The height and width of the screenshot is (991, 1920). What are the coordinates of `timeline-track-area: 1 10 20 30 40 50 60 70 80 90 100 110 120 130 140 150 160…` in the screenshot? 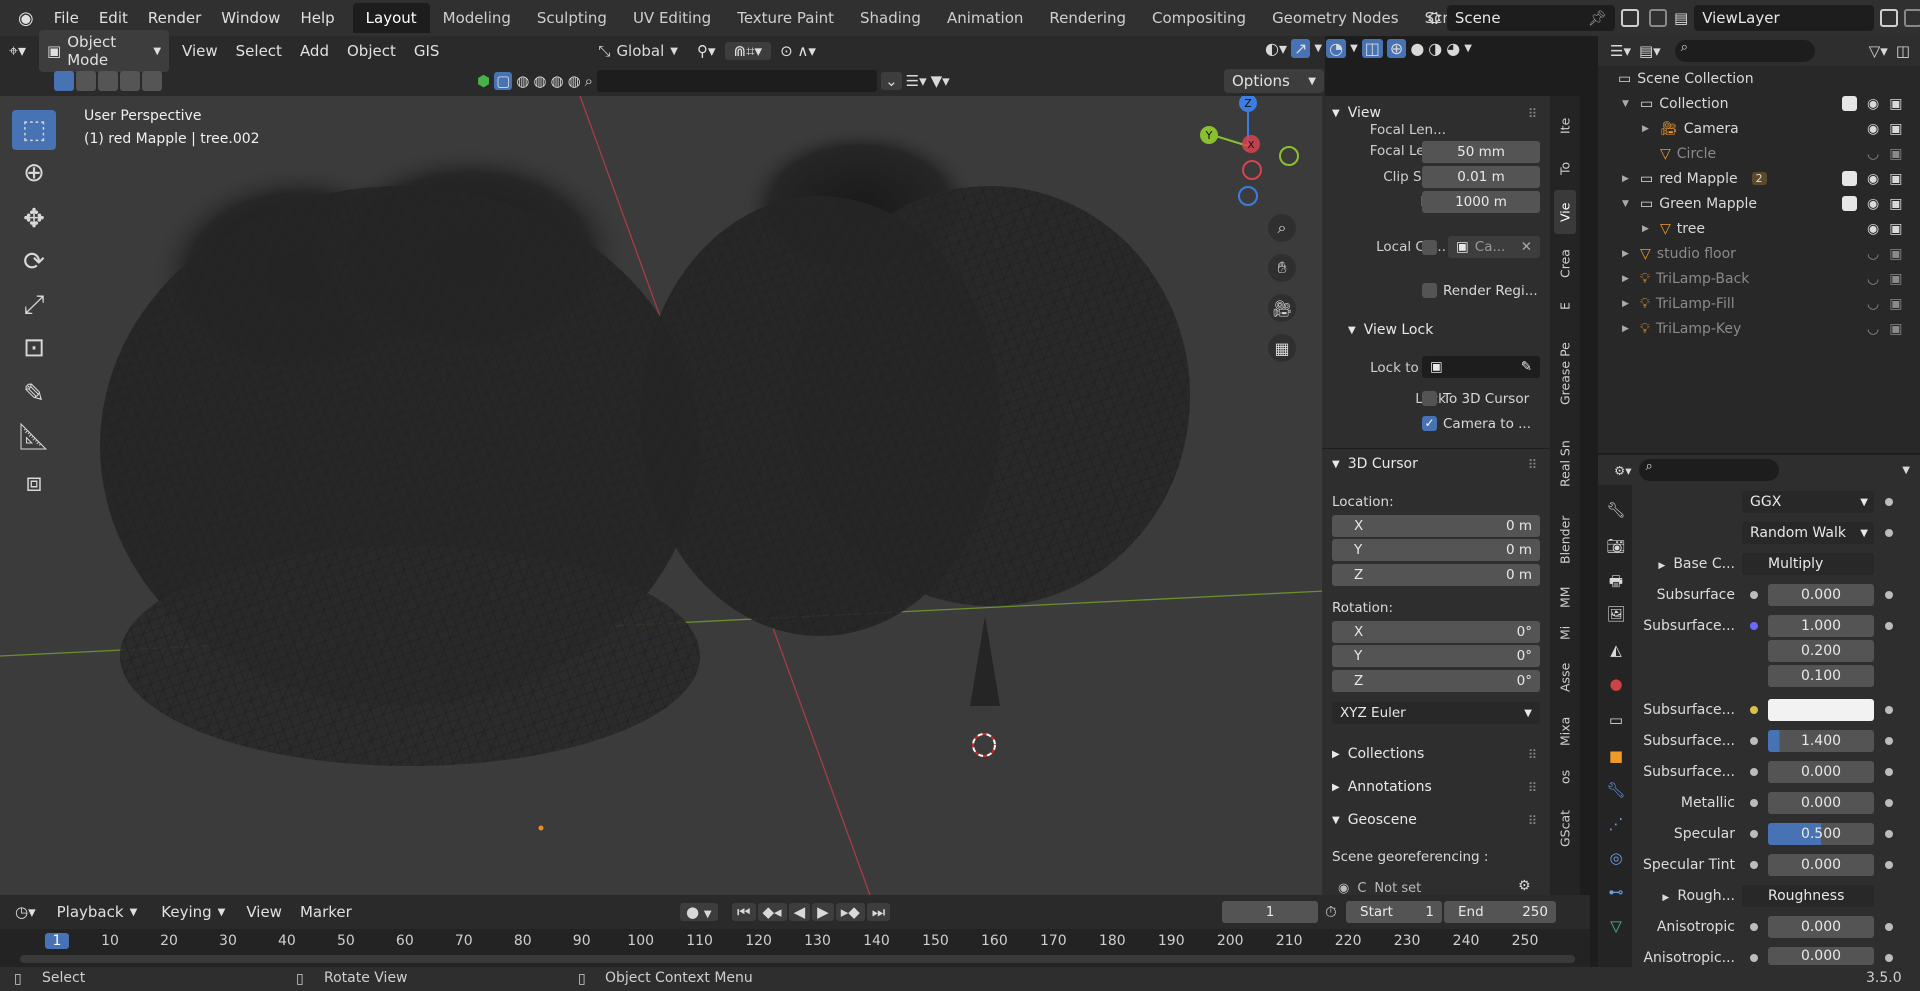 It's located at (795, 948).